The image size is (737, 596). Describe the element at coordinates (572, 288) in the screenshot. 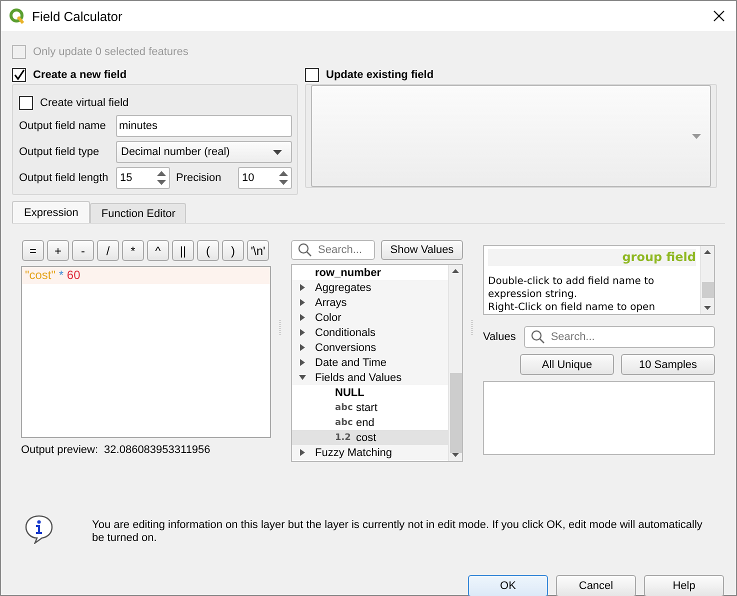

I see `help-text: Double-click to add field name to expression string.` at that location.